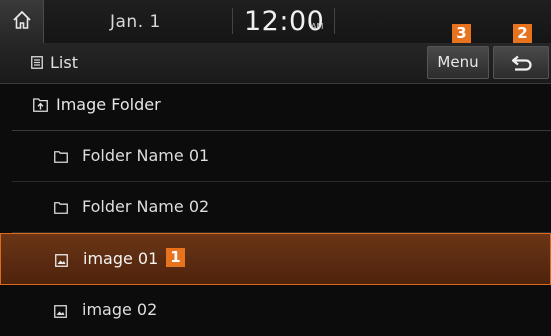  I want to click on folder-up-icon, so click(40, 105).